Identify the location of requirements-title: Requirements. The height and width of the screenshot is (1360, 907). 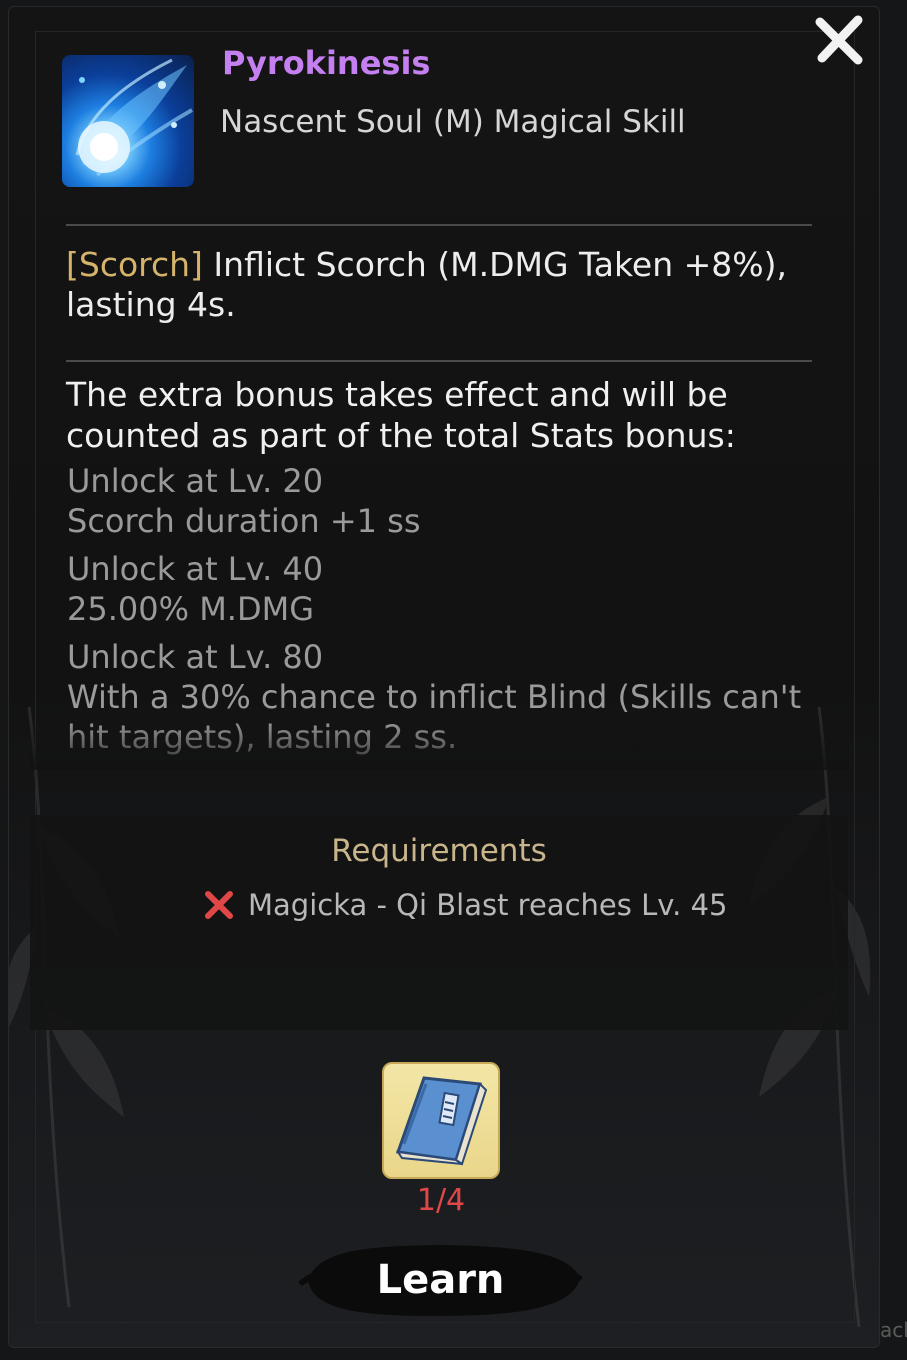
(439, 851).